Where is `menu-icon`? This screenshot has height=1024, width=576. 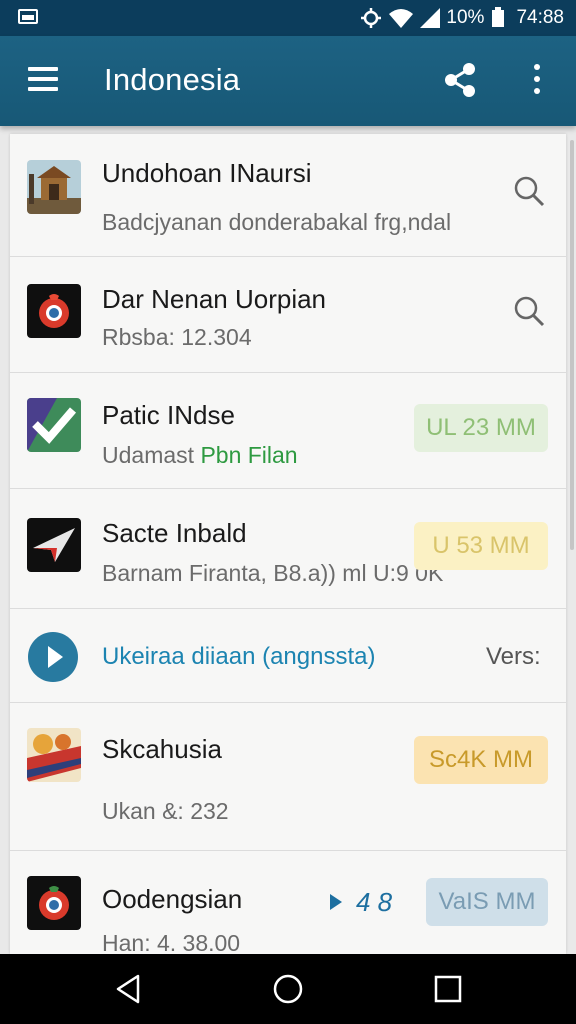
menu-icon is located at coordinates (43, 80).